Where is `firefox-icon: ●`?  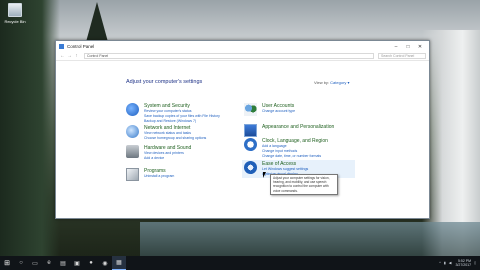 firefox-icon: ● is located at coordinates (91, 263).